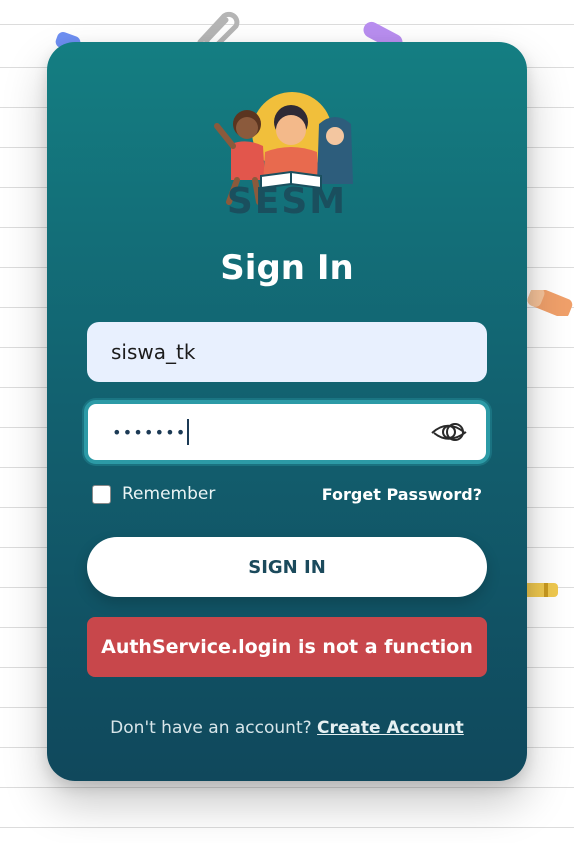 The image size is (574, 843). What do you see at coordinates (287, 567) in the screenshot?
I see `sign-in-button: SIGN IN` at bounding box center [287, 567].